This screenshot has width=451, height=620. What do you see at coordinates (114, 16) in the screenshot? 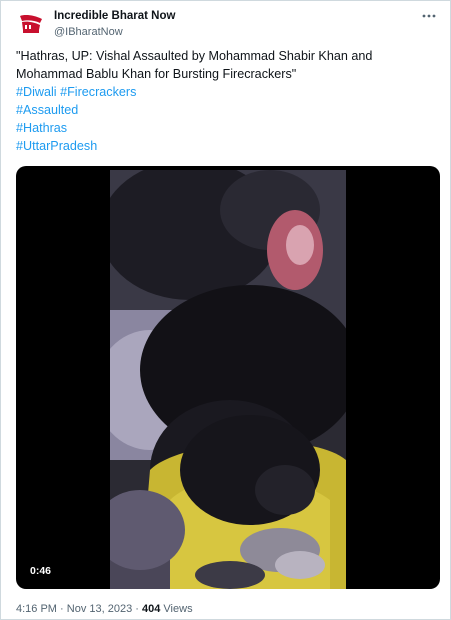
I see `author-display-name: Incredible Bharat Now` at bounding box center [114, 16].